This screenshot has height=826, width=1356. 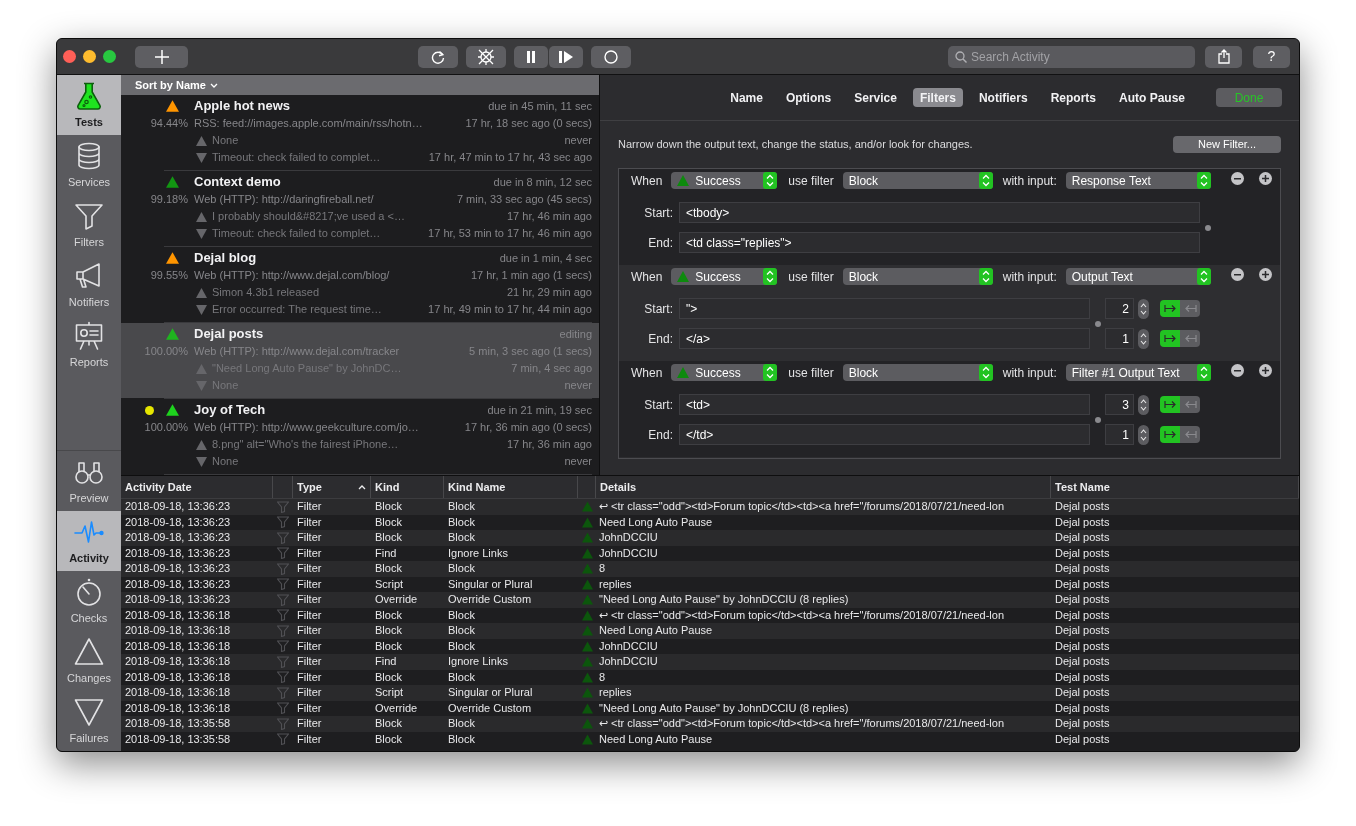 I want to click on start-field: ">, so click(x=884, y=308).